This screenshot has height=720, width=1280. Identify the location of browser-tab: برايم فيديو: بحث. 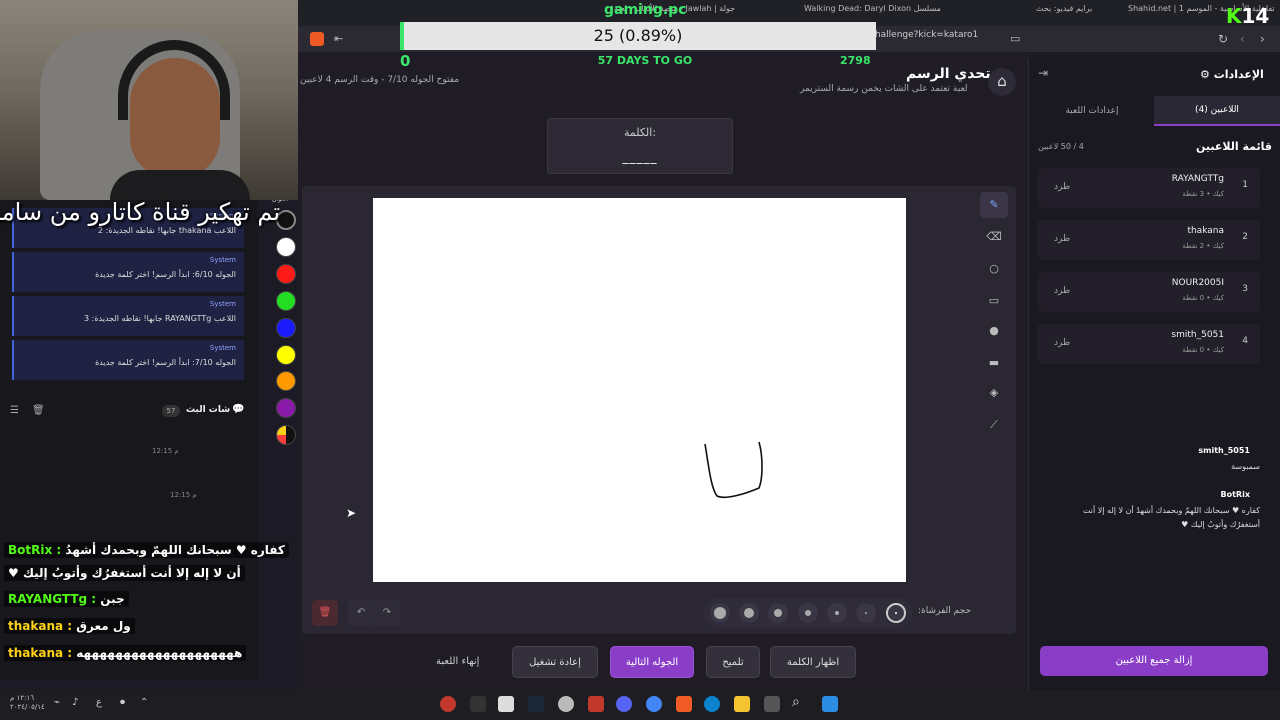
(1064, 13).